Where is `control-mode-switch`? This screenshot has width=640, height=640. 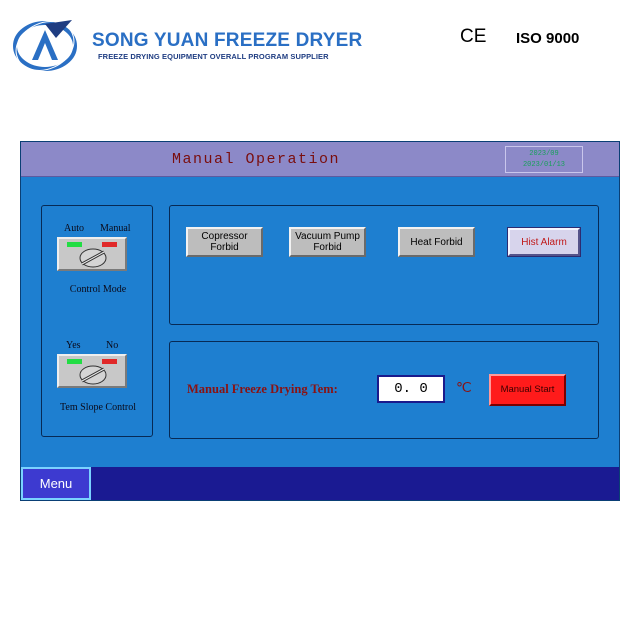
control-mode-switch is located at coordinates (92, 254).